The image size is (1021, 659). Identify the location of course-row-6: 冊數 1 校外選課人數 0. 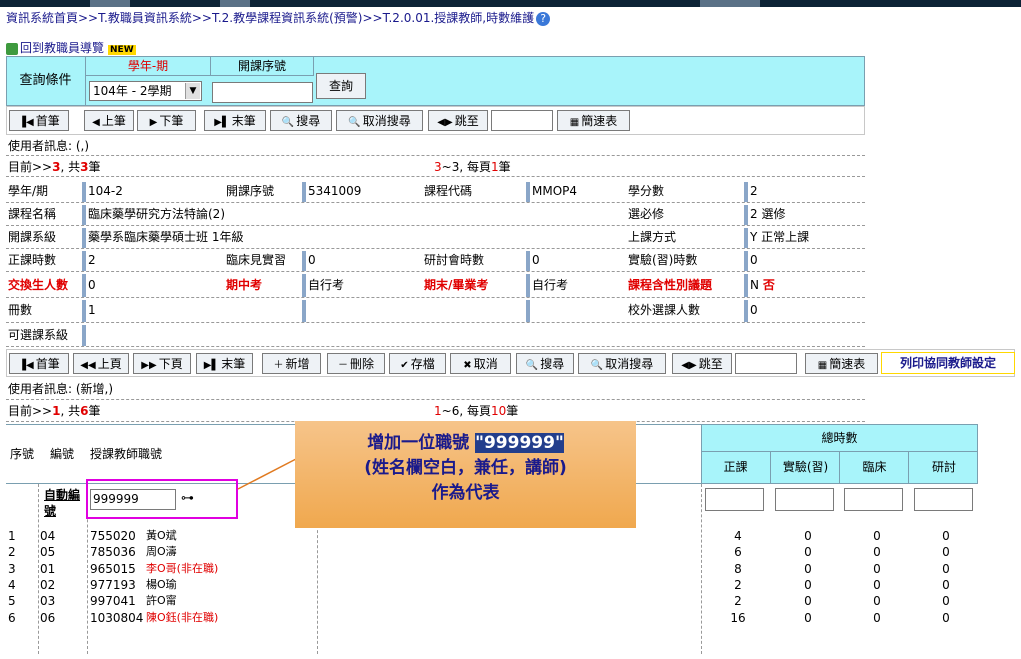
(435, 311).